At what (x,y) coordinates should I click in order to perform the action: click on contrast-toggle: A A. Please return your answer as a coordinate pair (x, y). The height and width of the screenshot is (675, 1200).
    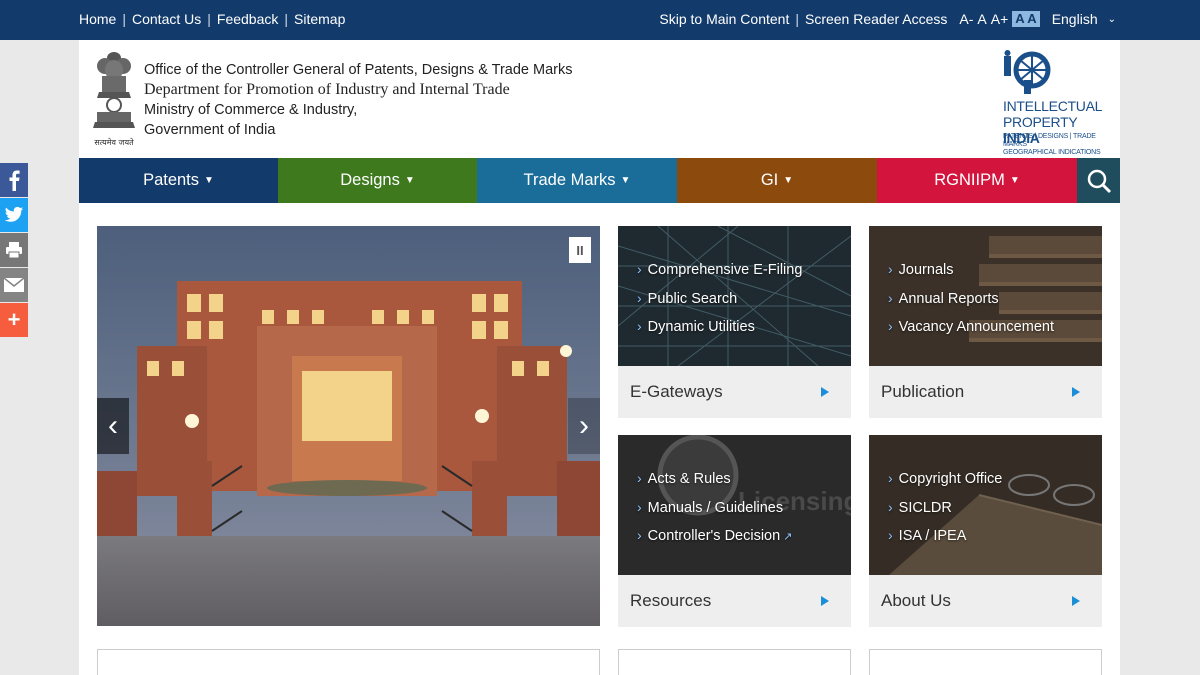
    Looking at the image, I should click on (1026, 19).